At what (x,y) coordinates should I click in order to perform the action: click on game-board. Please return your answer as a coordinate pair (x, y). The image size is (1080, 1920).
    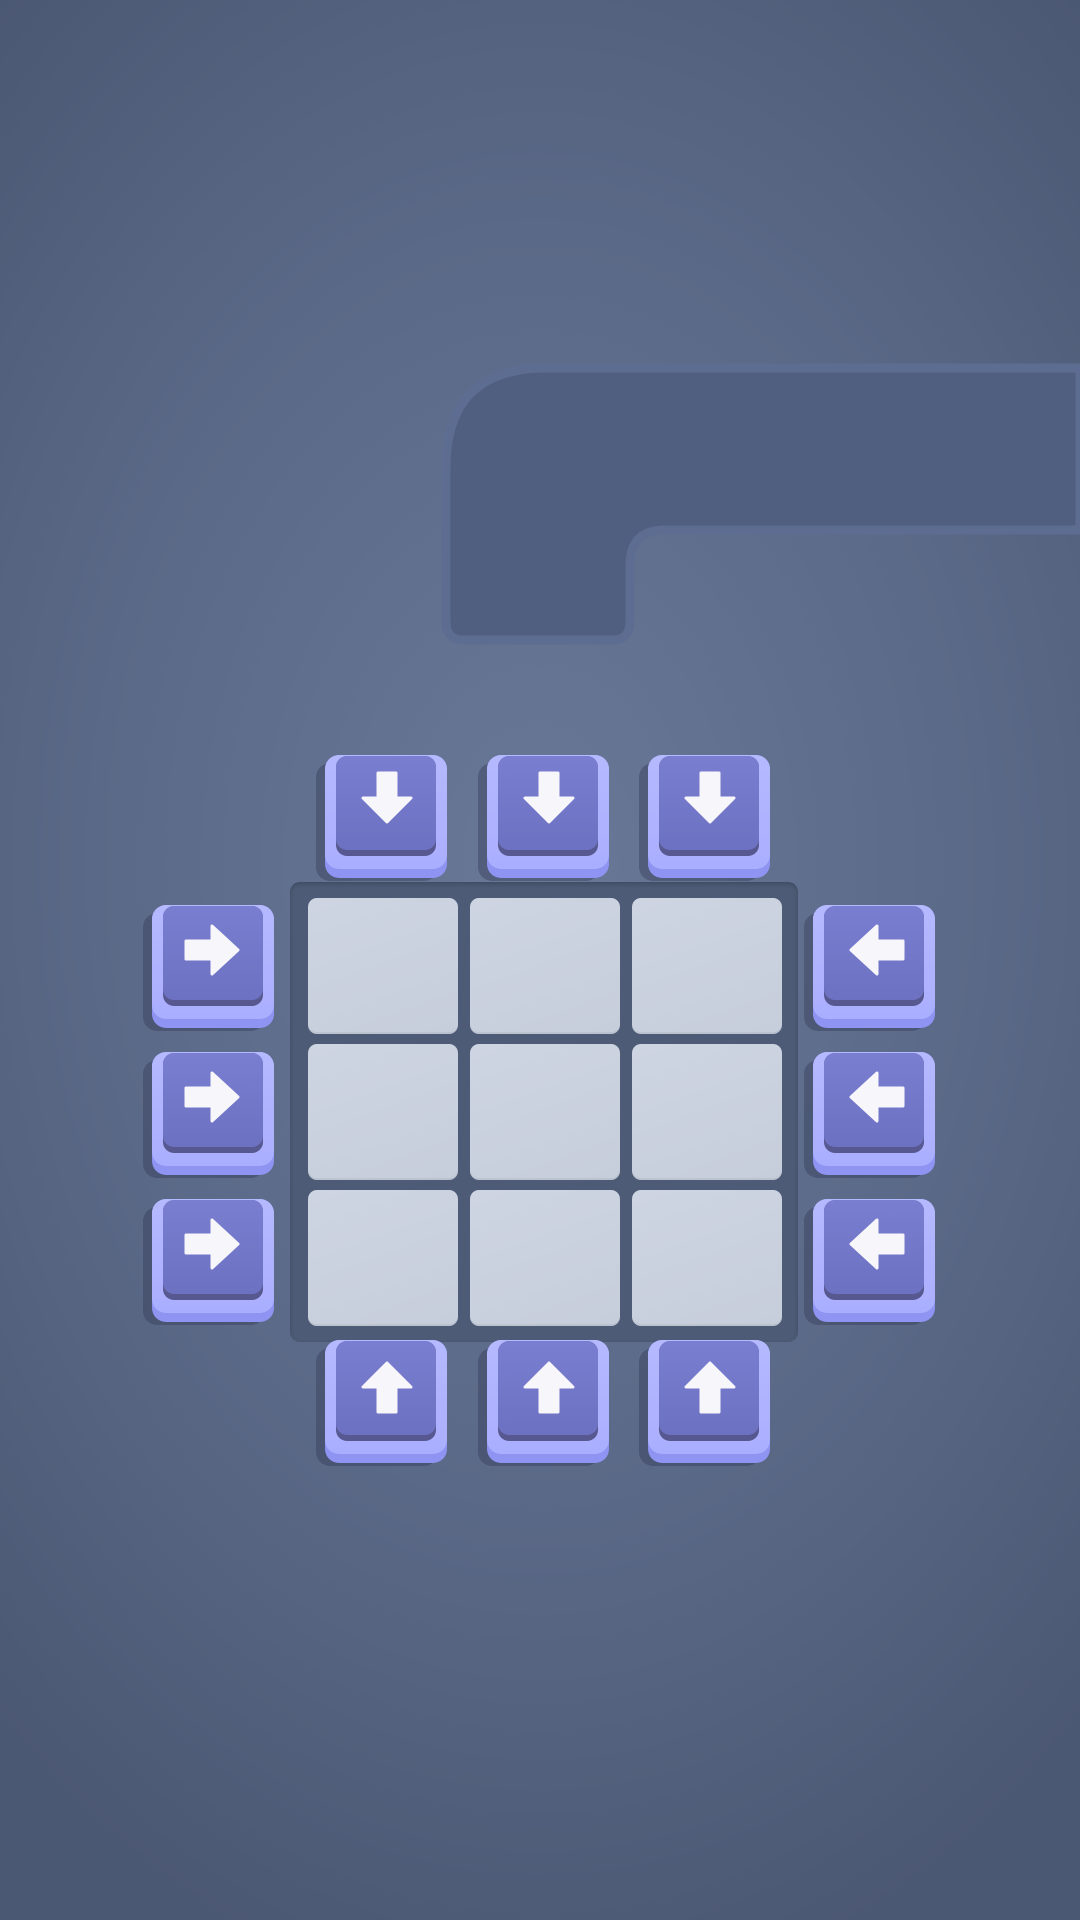
    Looking at the image, I should click on (544, 1112).